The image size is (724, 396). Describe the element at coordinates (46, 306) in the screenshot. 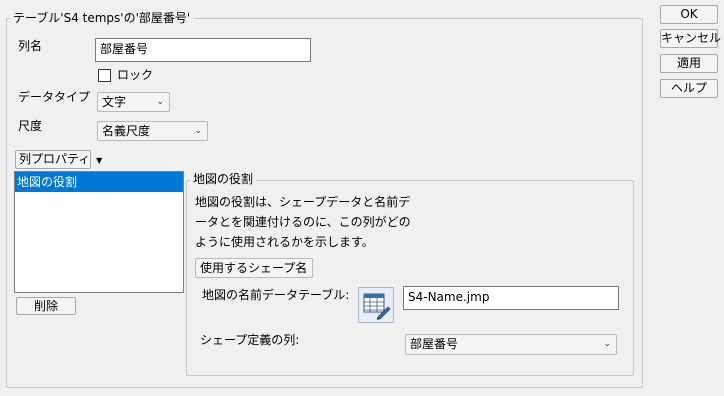

I see `delete-button: 削除` at that location.